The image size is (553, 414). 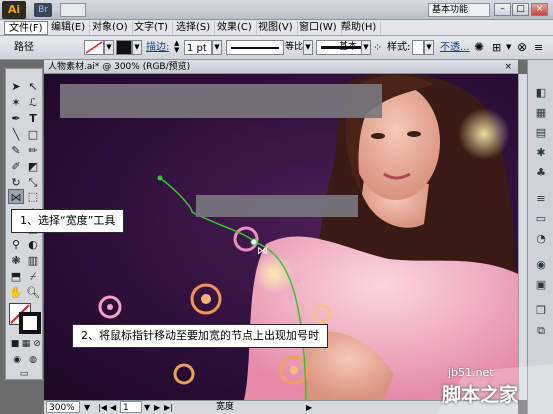 What do you see at coordinates (524, 47) in the screenshot?
I see `transform-icon: ⊗` at bounding box center [524, 47].